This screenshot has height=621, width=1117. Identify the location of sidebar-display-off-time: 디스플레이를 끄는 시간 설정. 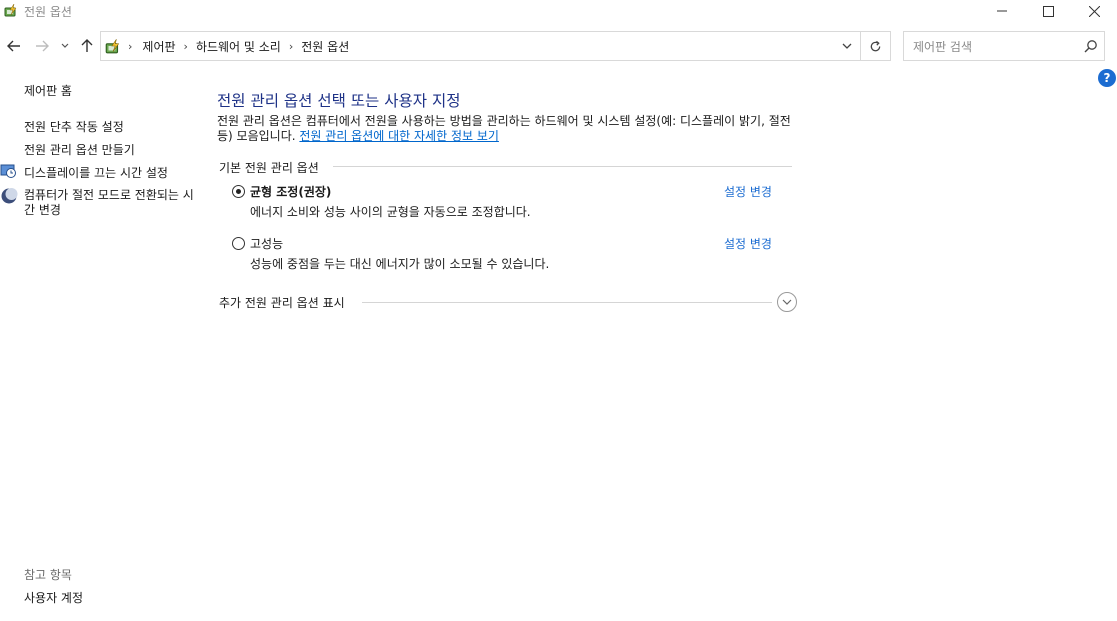
(96, 172).